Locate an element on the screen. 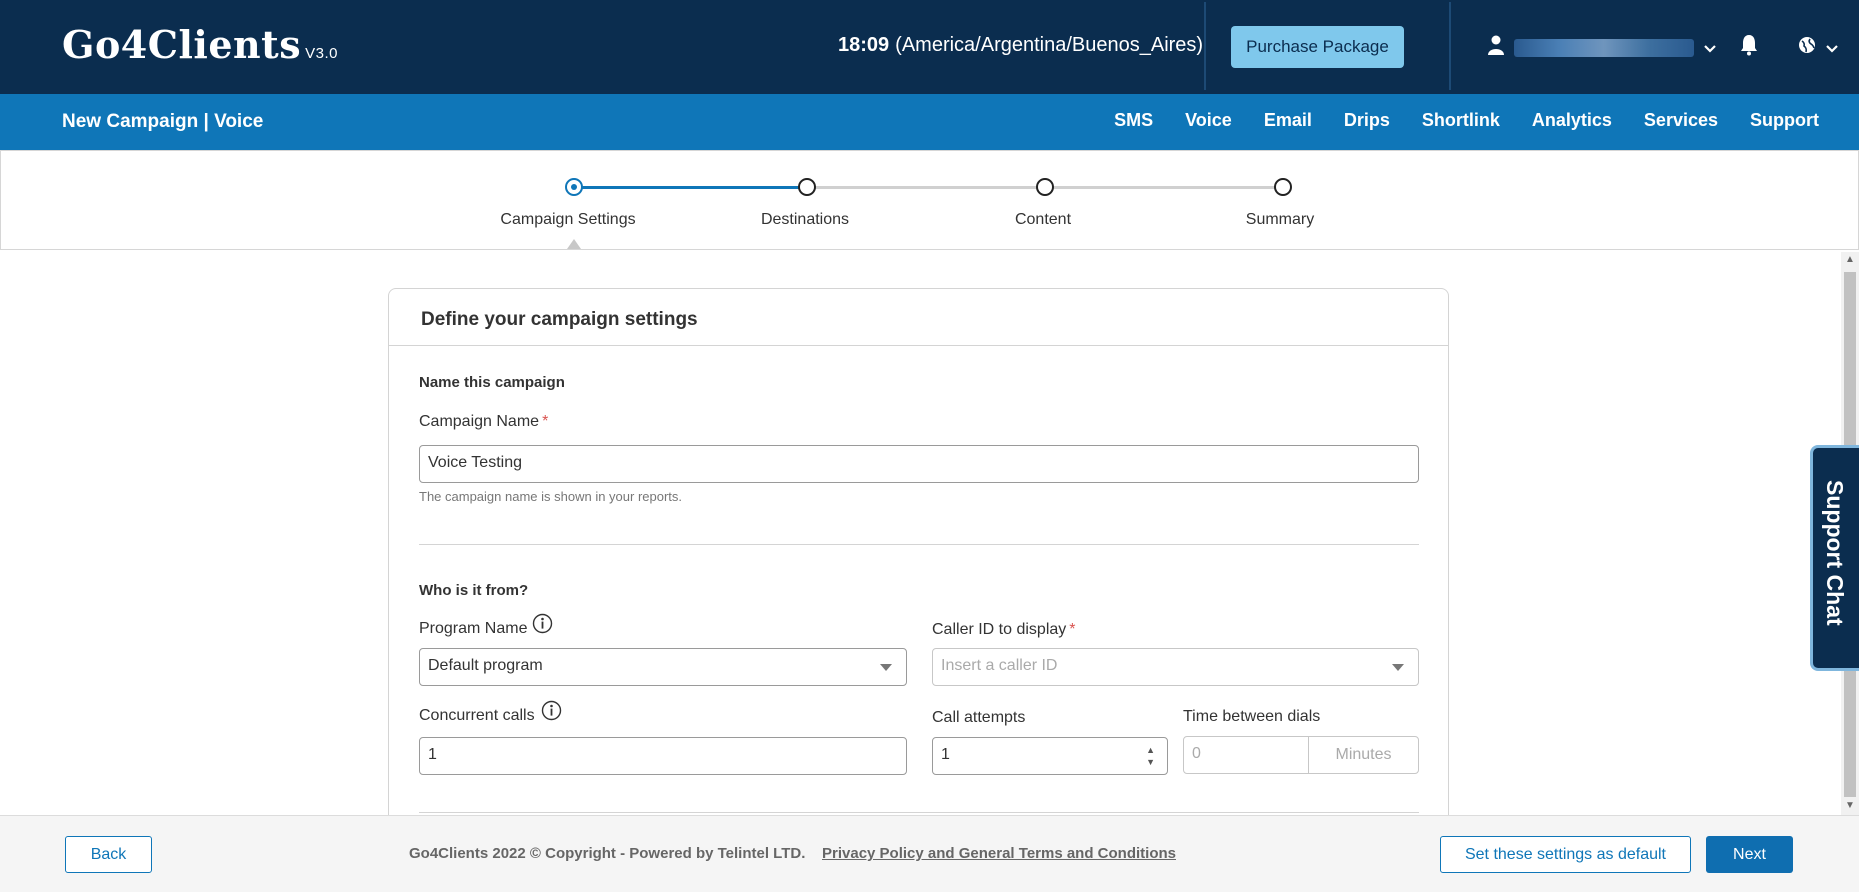 The width and height of the screenshot is (1859, 892). caller-id-label: Caller ID to display * is located at coordinates (1004, 630).